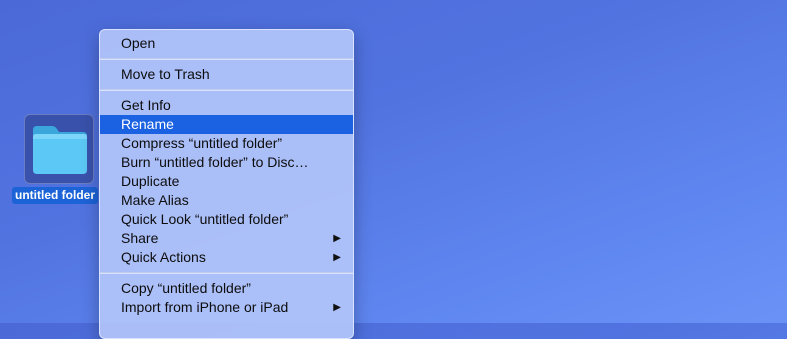  I want to click on menu-item-label: Quick Look “untitled folder”, so click(205, 219).